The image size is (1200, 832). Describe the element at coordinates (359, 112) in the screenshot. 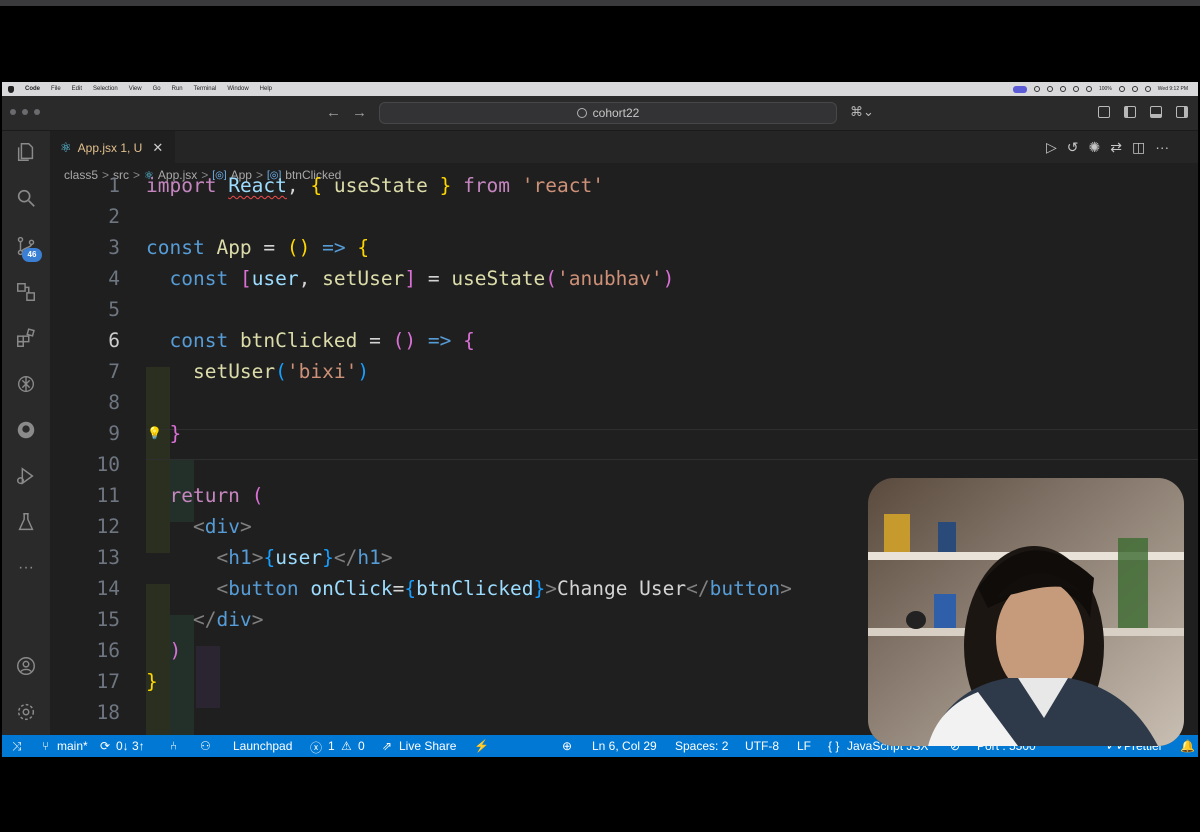

I see `forward-arrow-icon: →` at that location.